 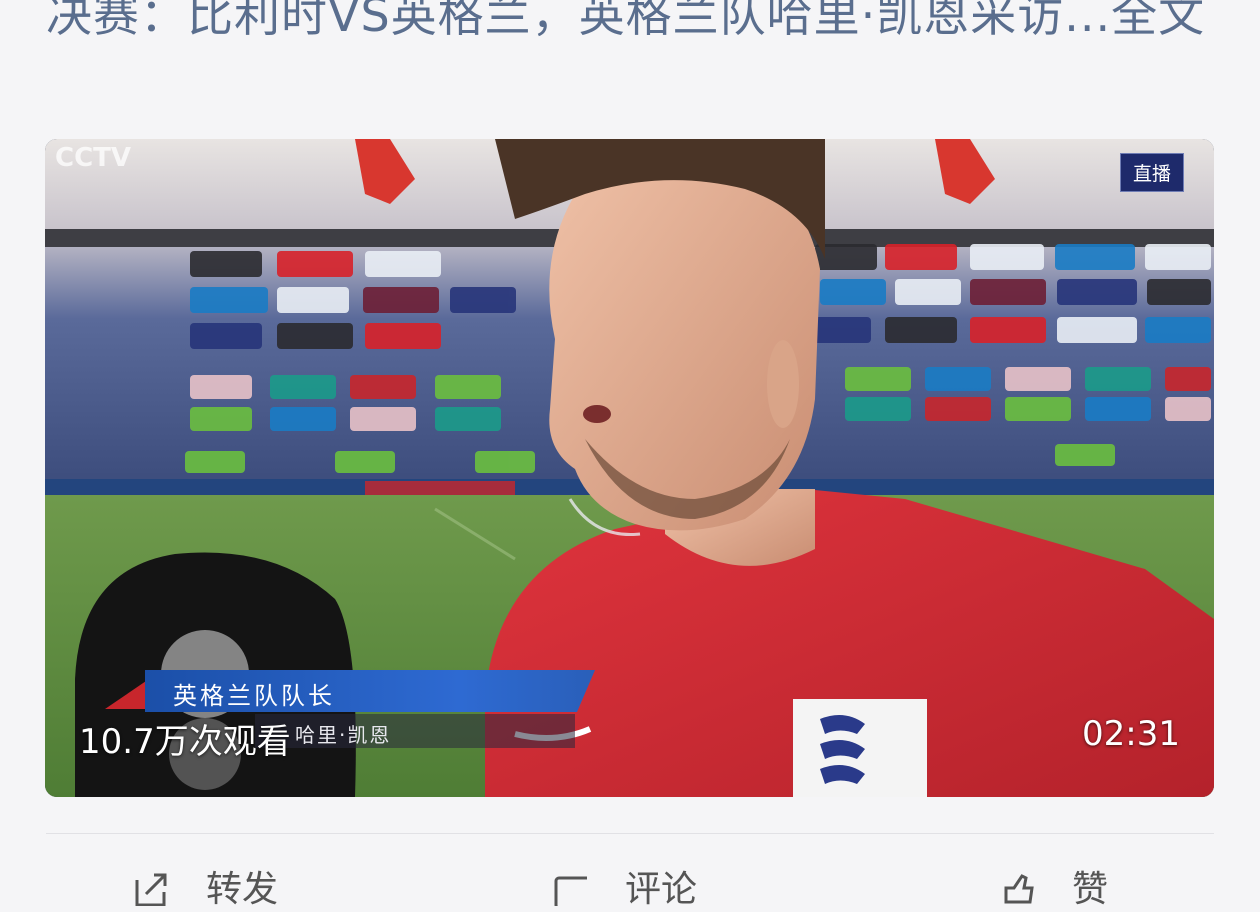 What do you see at coordinates (661, 889) in the screenshot?
I see `comment-label: 评论` at bounding box center [661, 889].